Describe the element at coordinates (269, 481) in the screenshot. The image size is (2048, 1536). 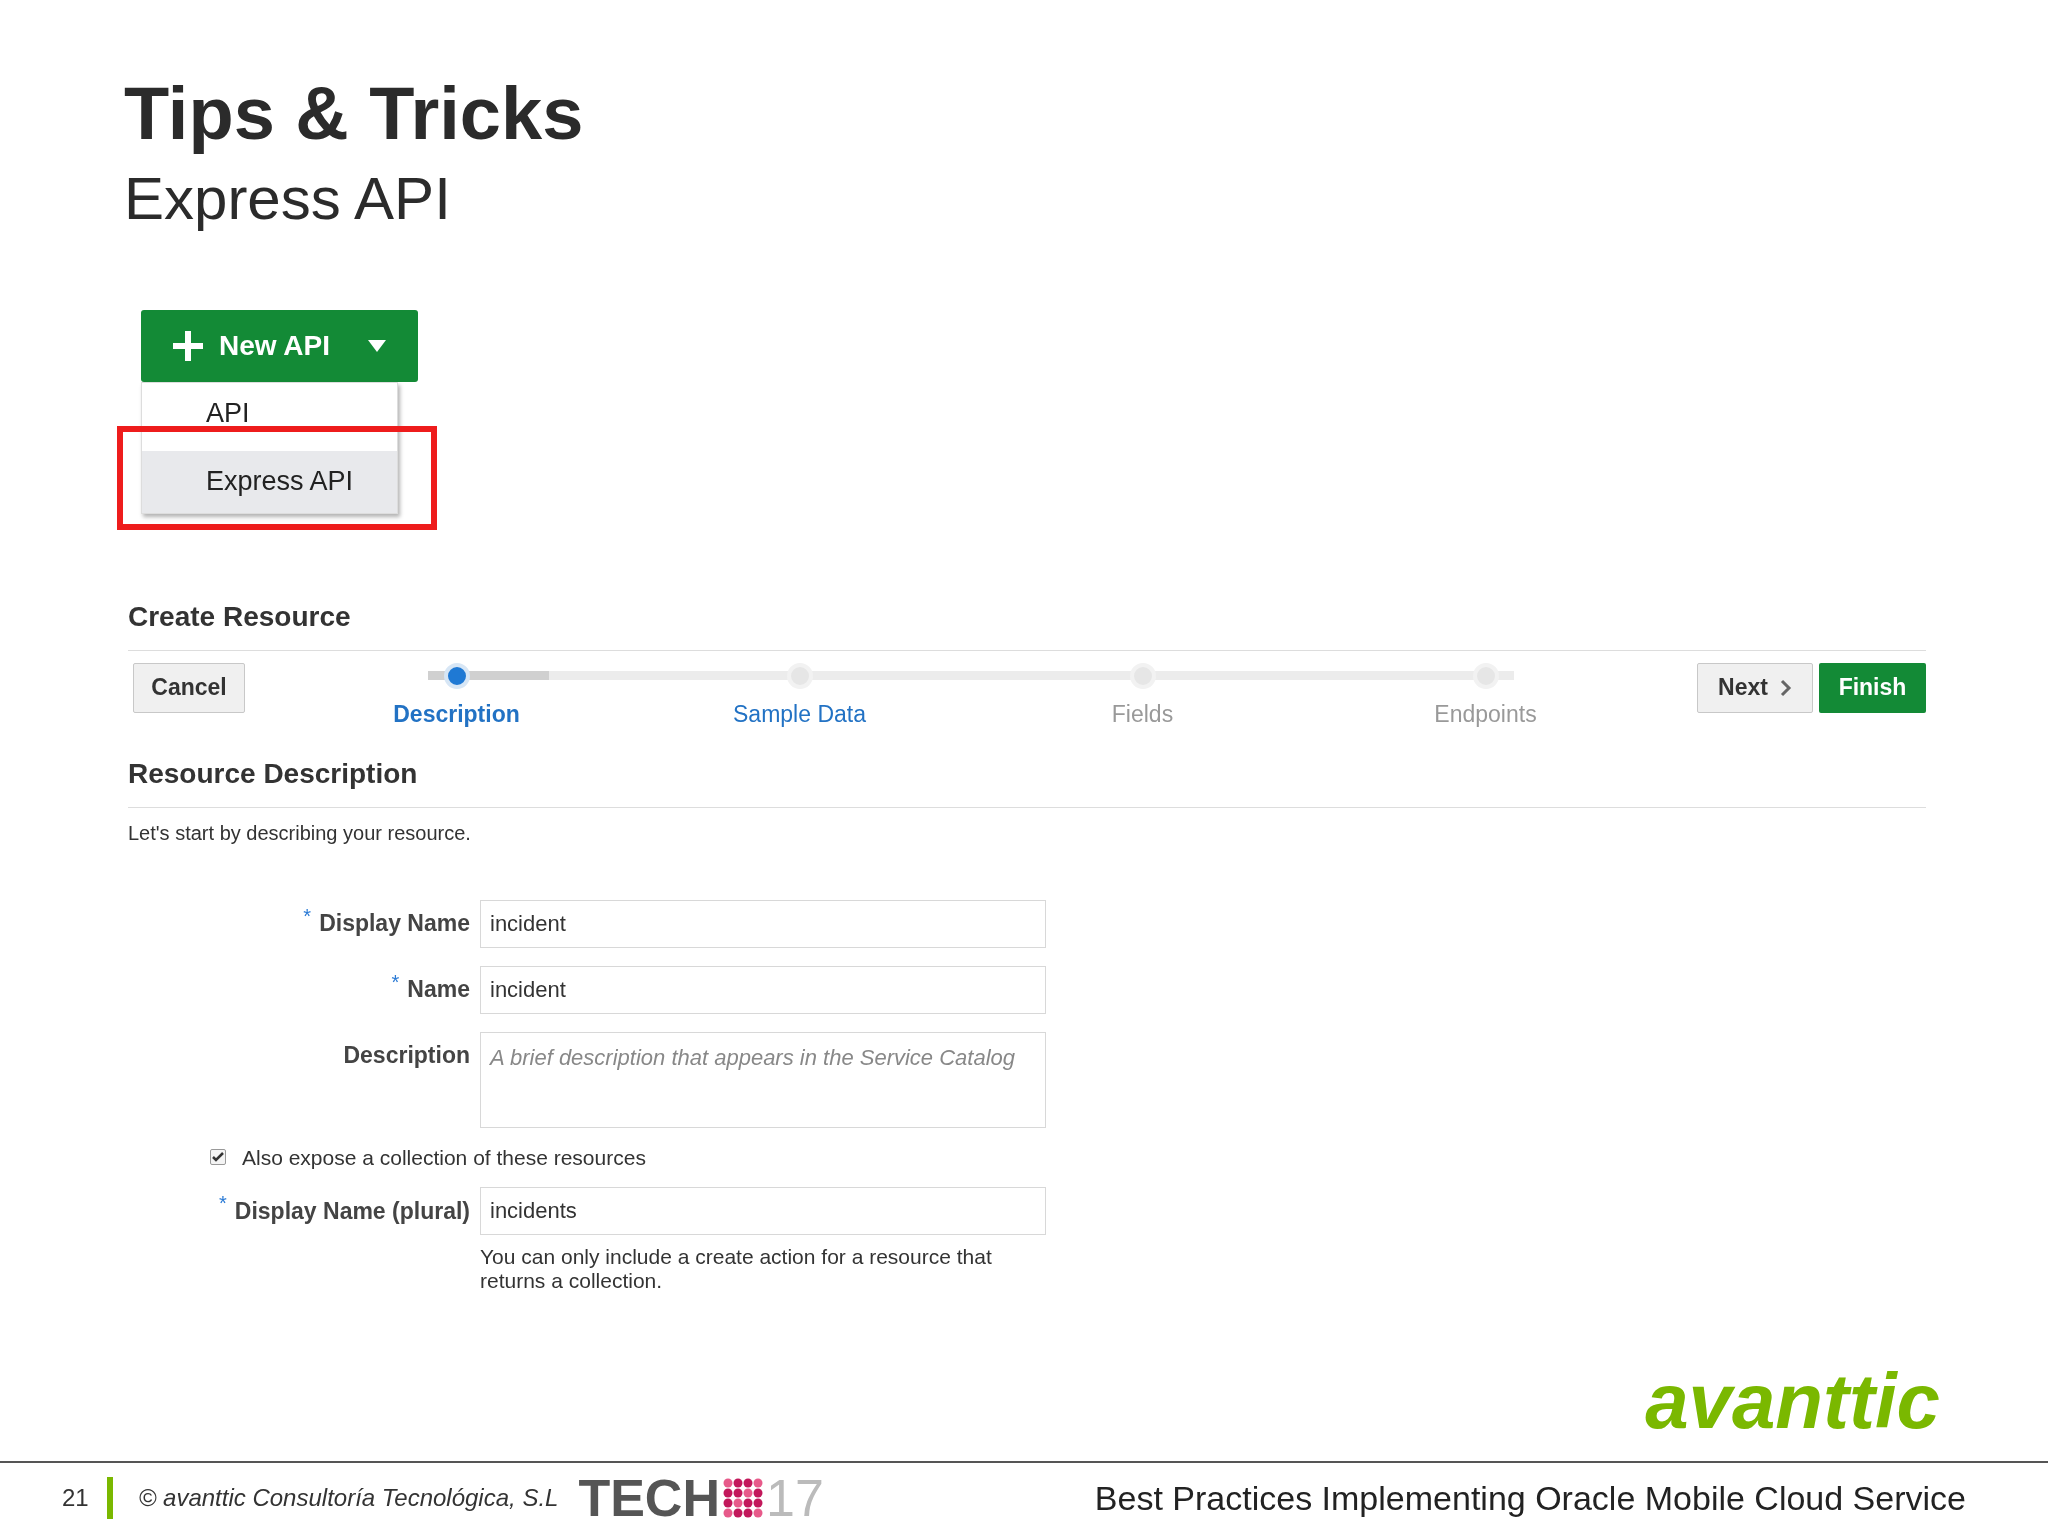
I see `menu-item: Express API` at that location.